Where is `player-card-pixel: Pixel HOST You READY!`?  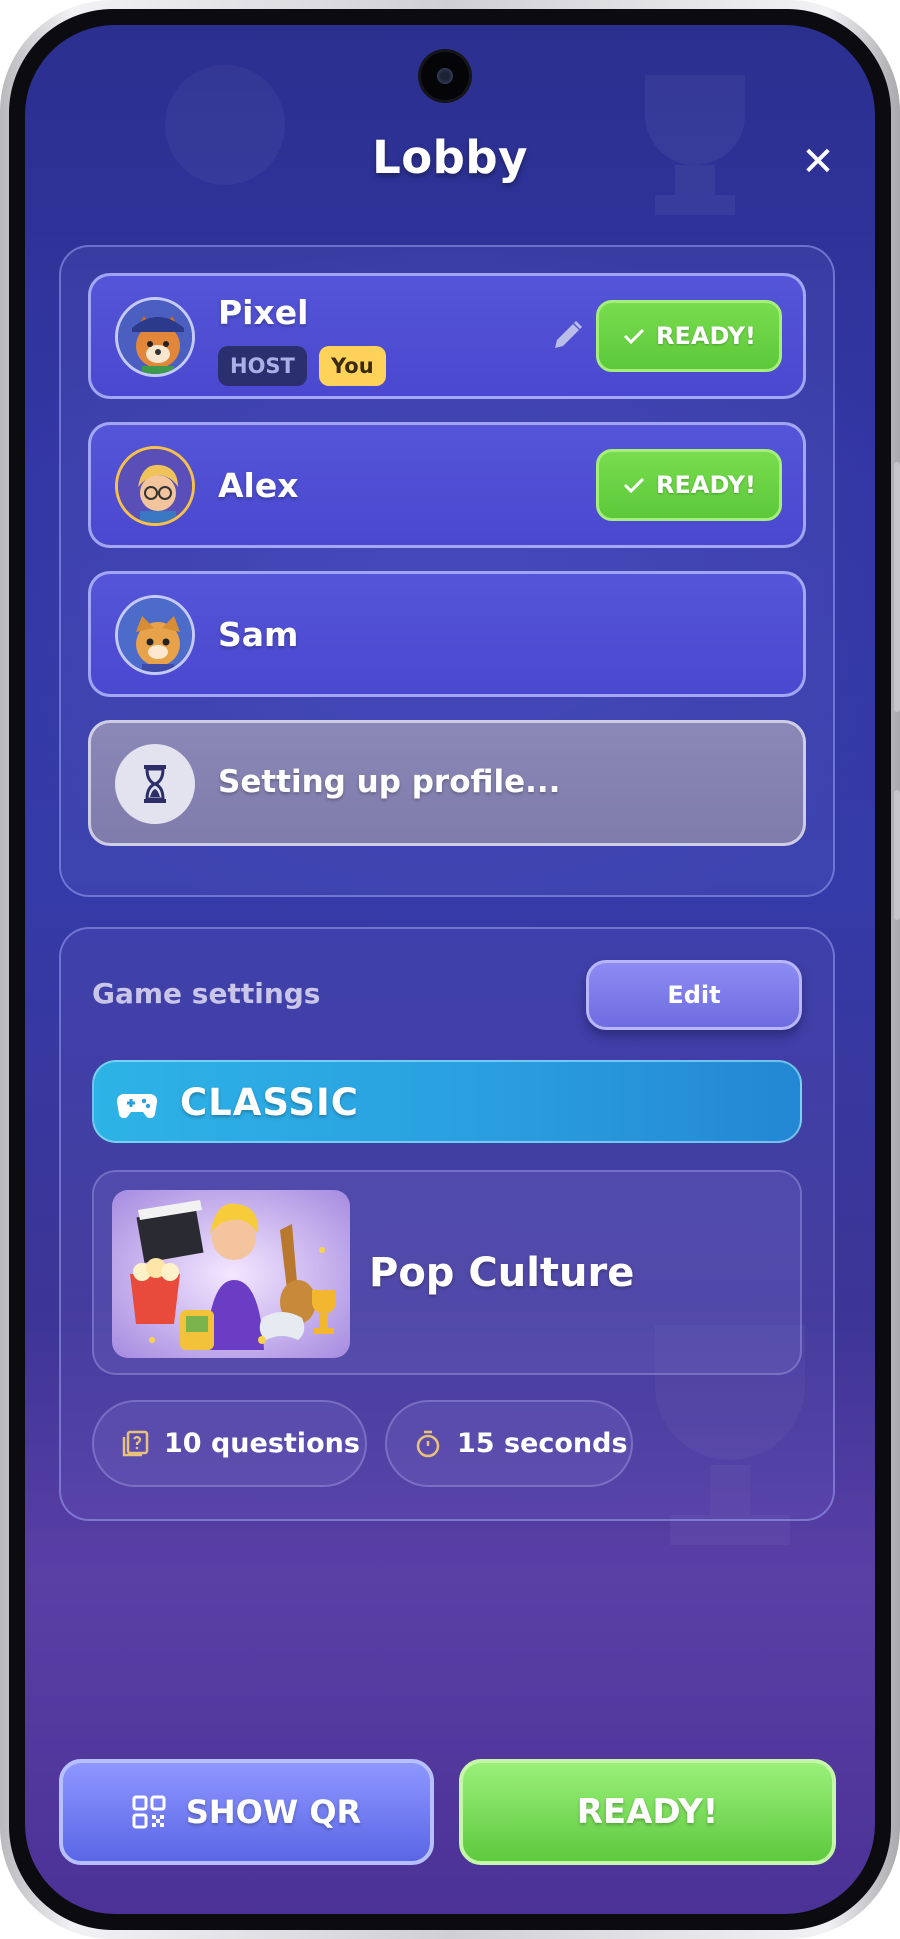
player-card-pixel: Pixel HOST You READY! is located at coordinates (447, 336).